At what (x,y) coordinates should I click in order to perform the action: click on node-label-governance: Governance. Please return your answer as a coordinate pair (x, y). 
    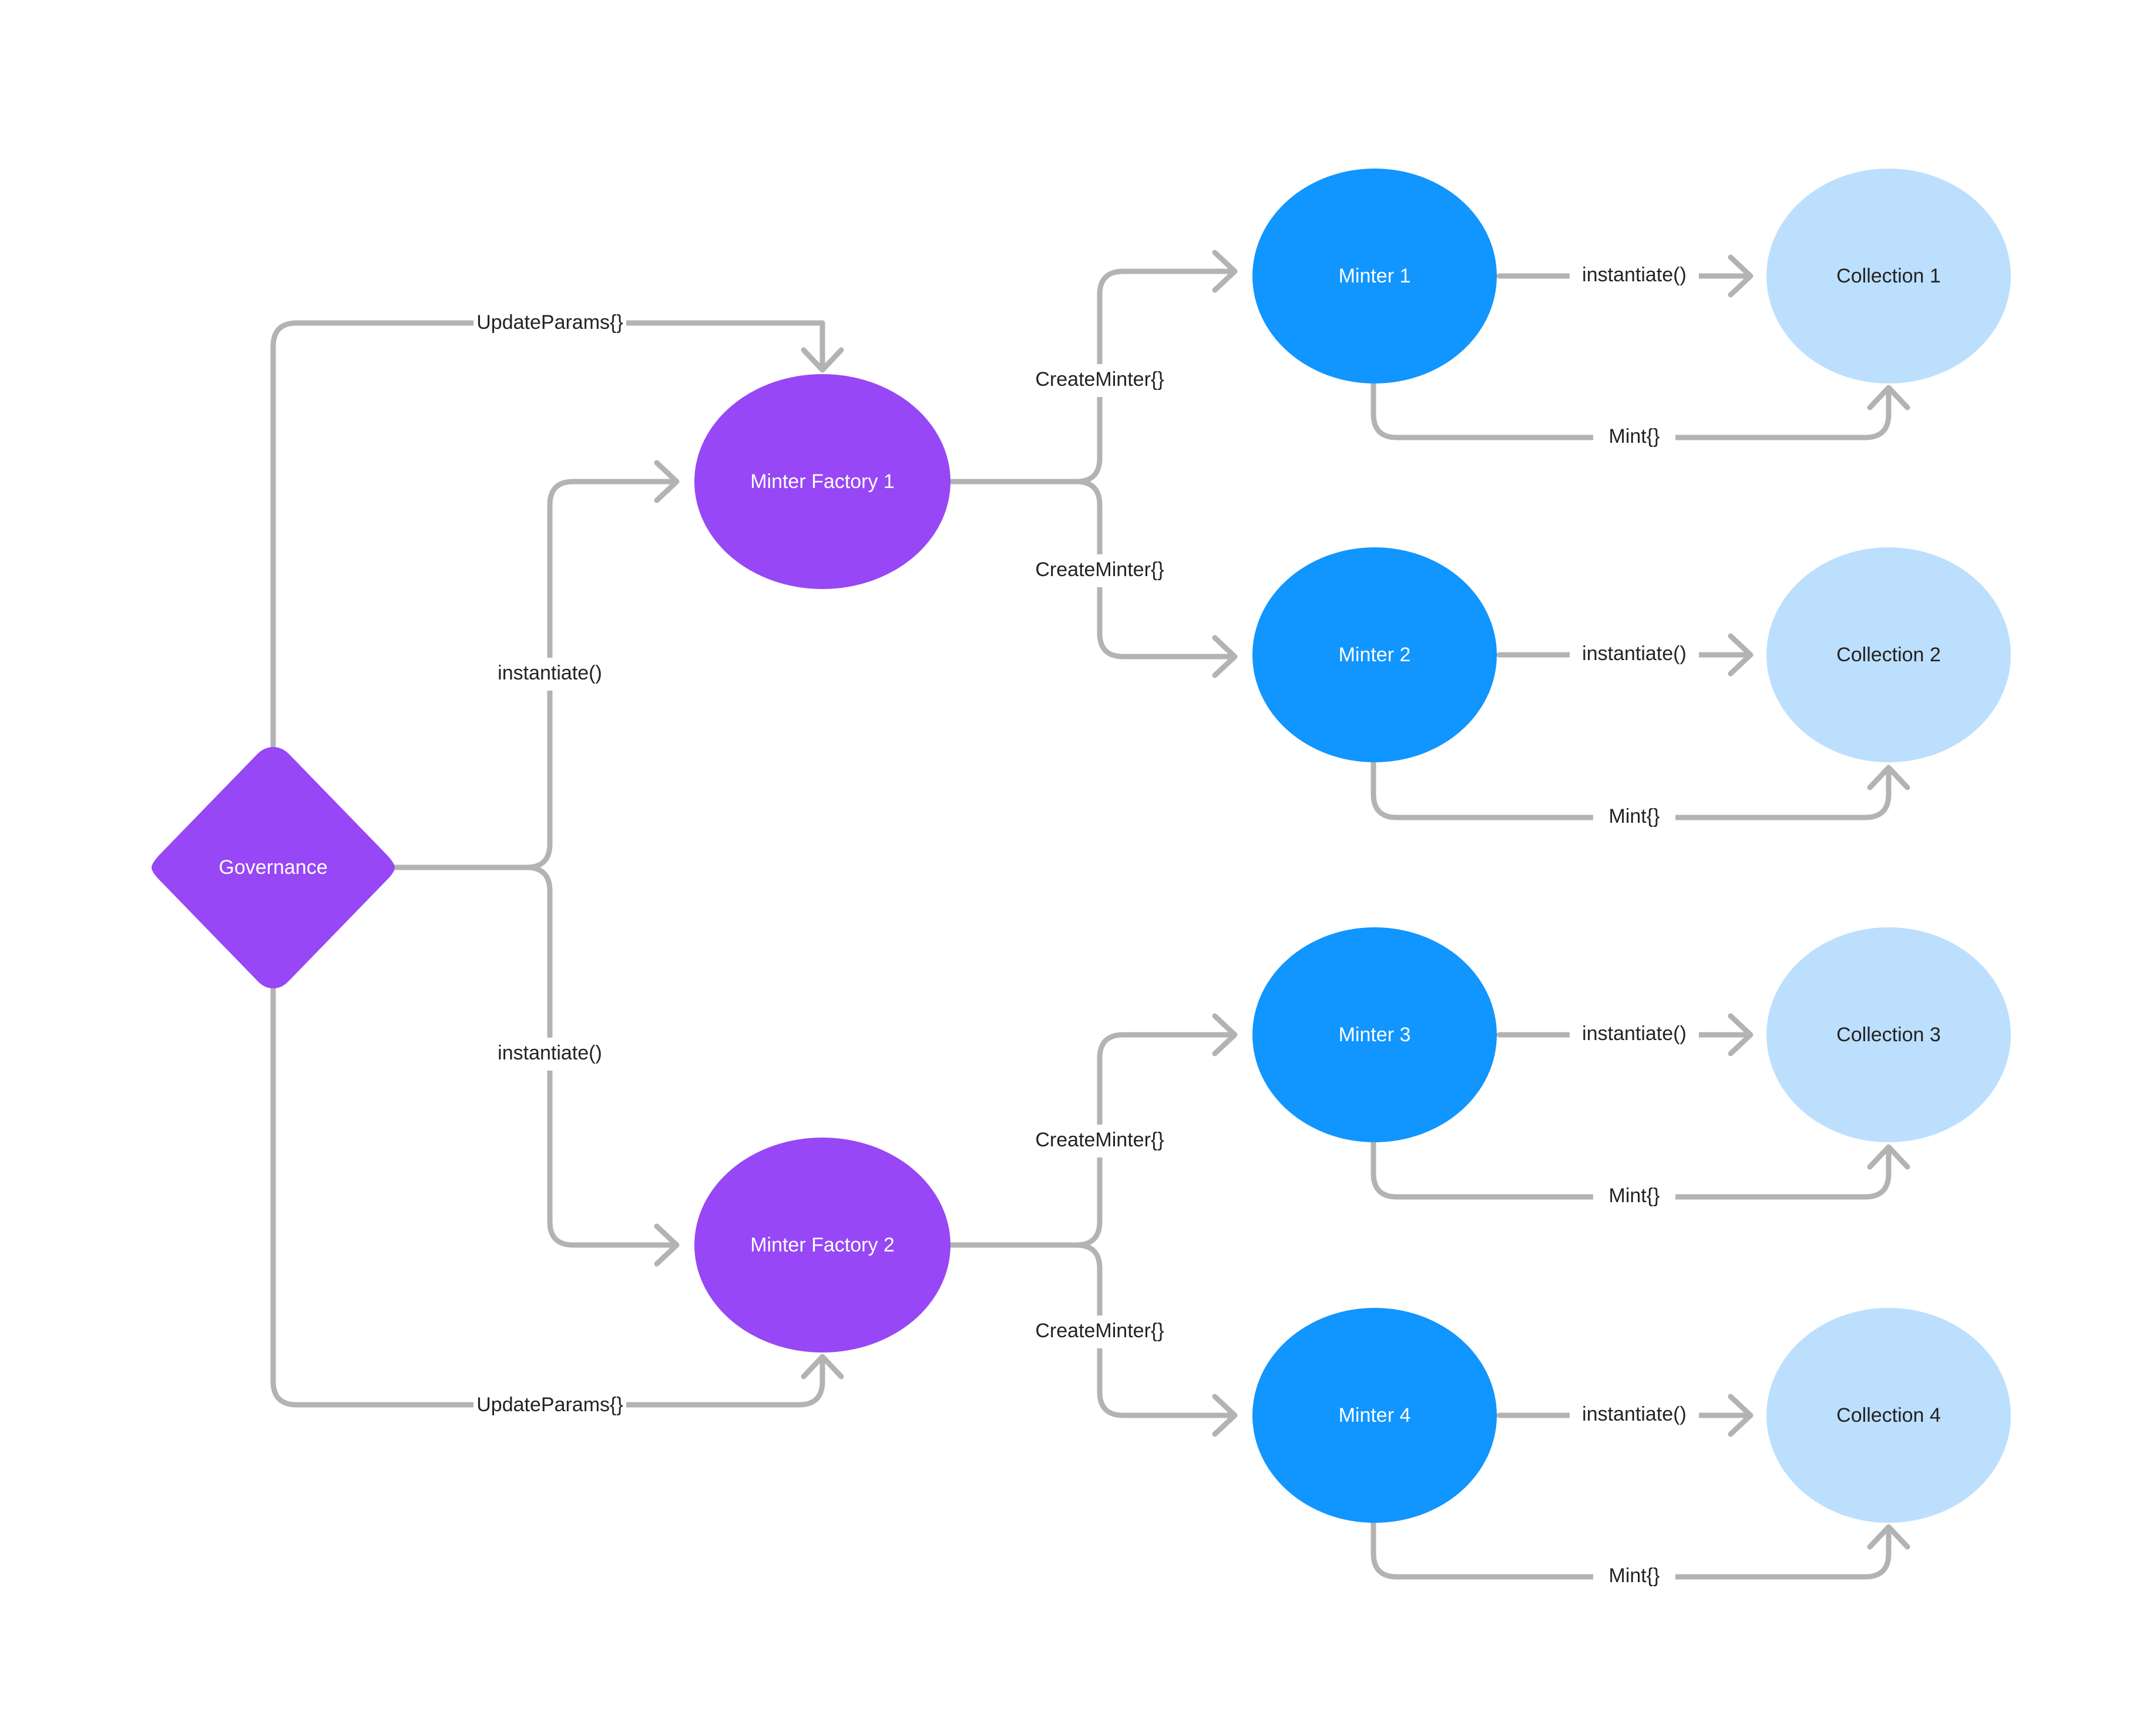
    Looking at the image, I should click on (273, 867).